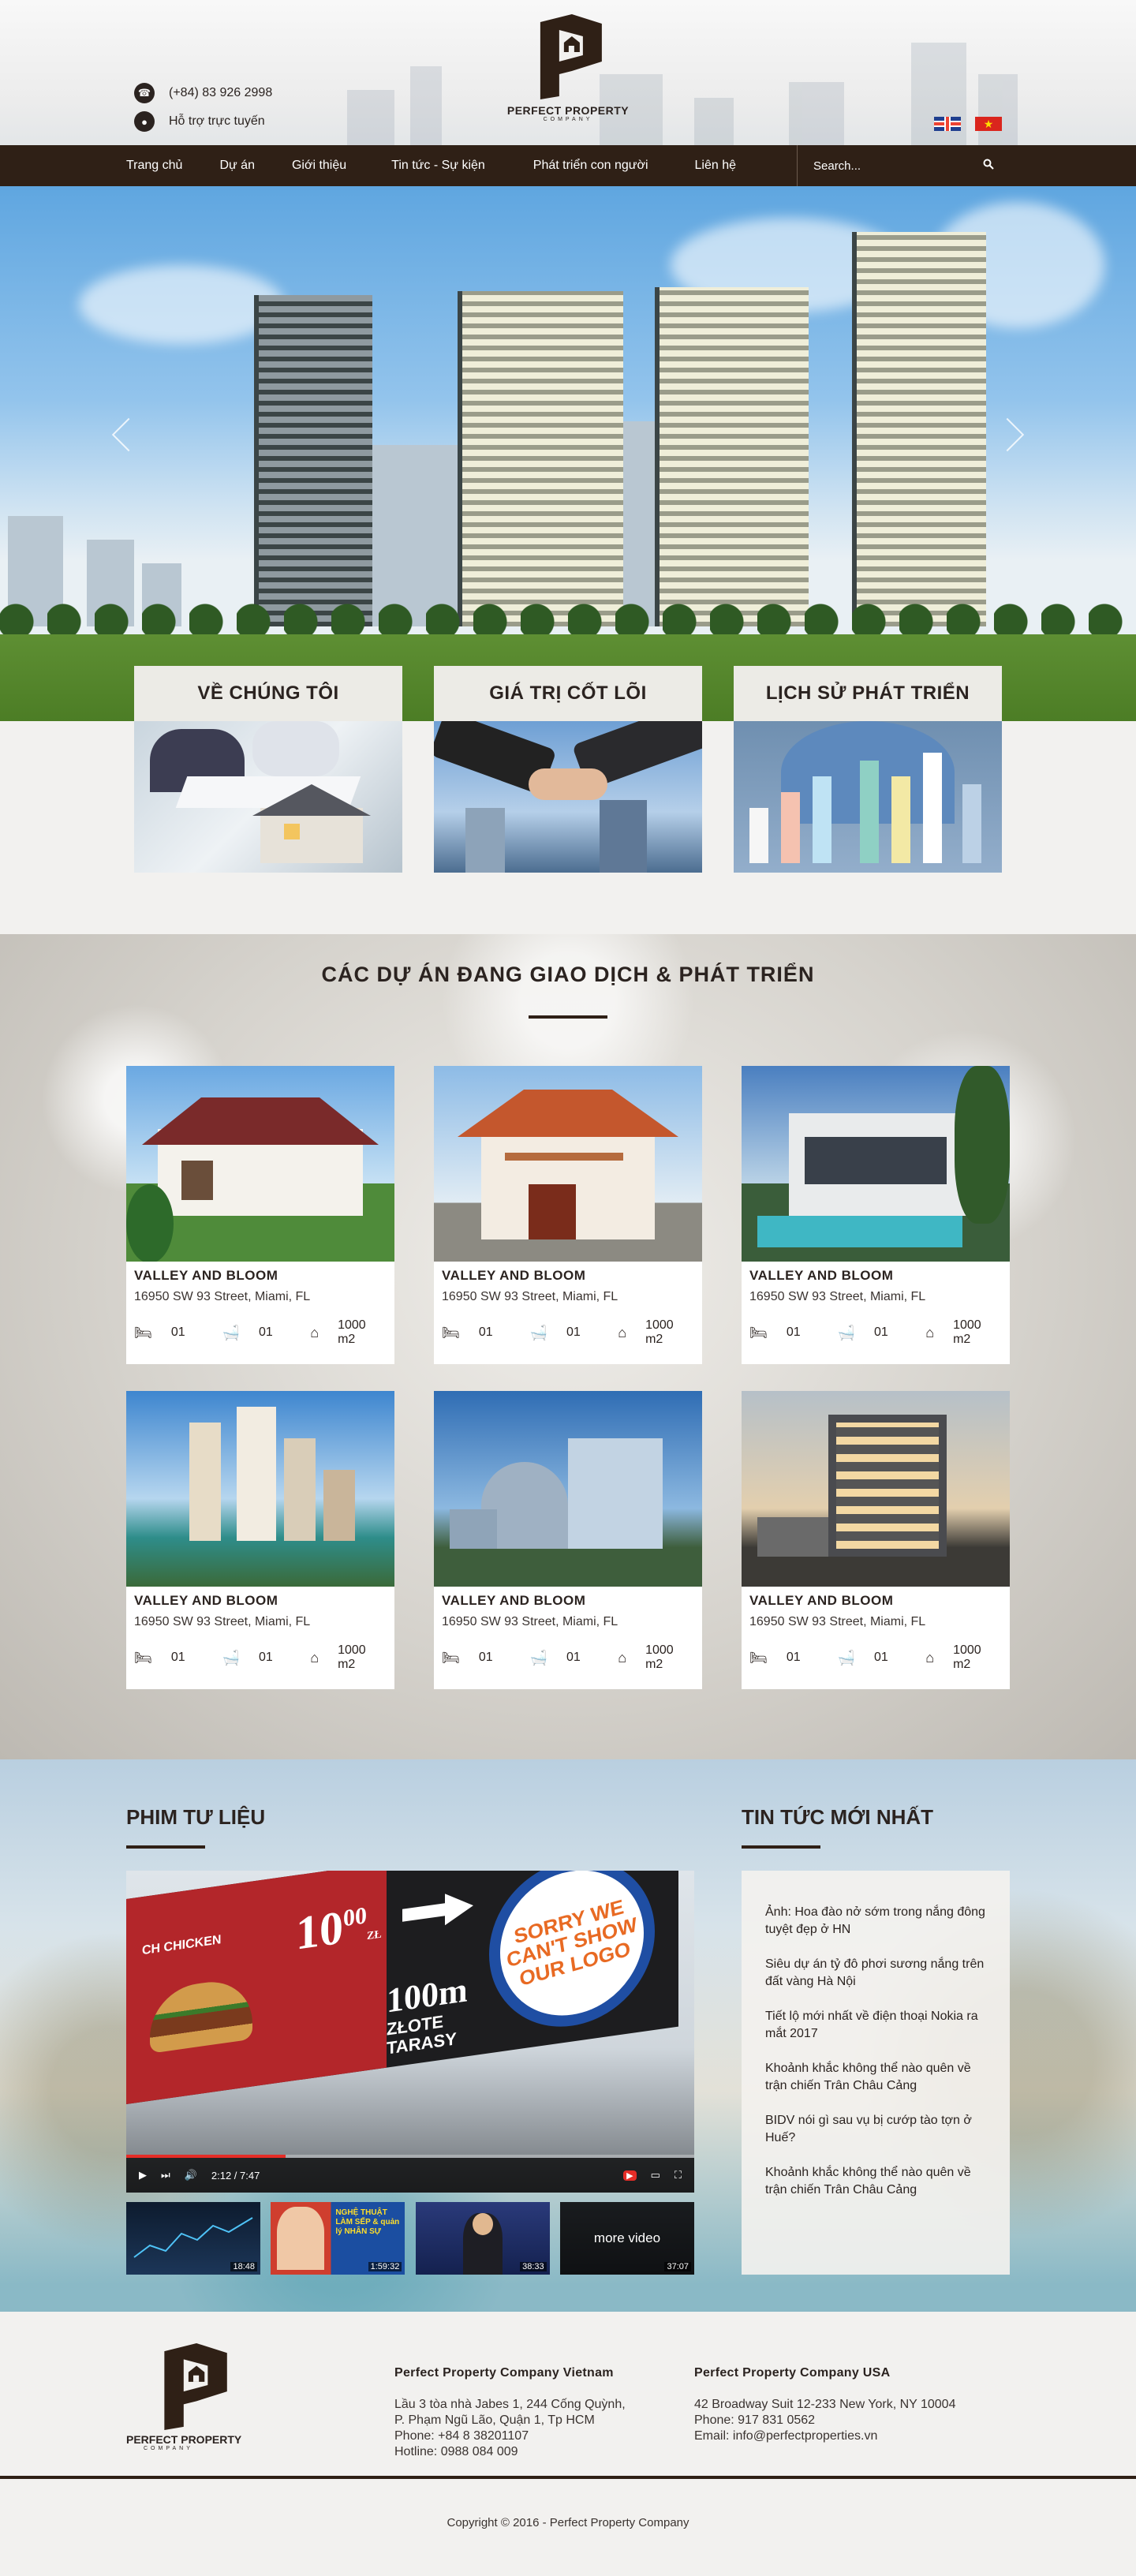 The width and height of the screenshot is (1136, 2576). What do you see at coordinates (268, 693) in the screenshot?
I see `feature-title: VỀ CHÚNG TÔI` at bounding box center [268, 693].